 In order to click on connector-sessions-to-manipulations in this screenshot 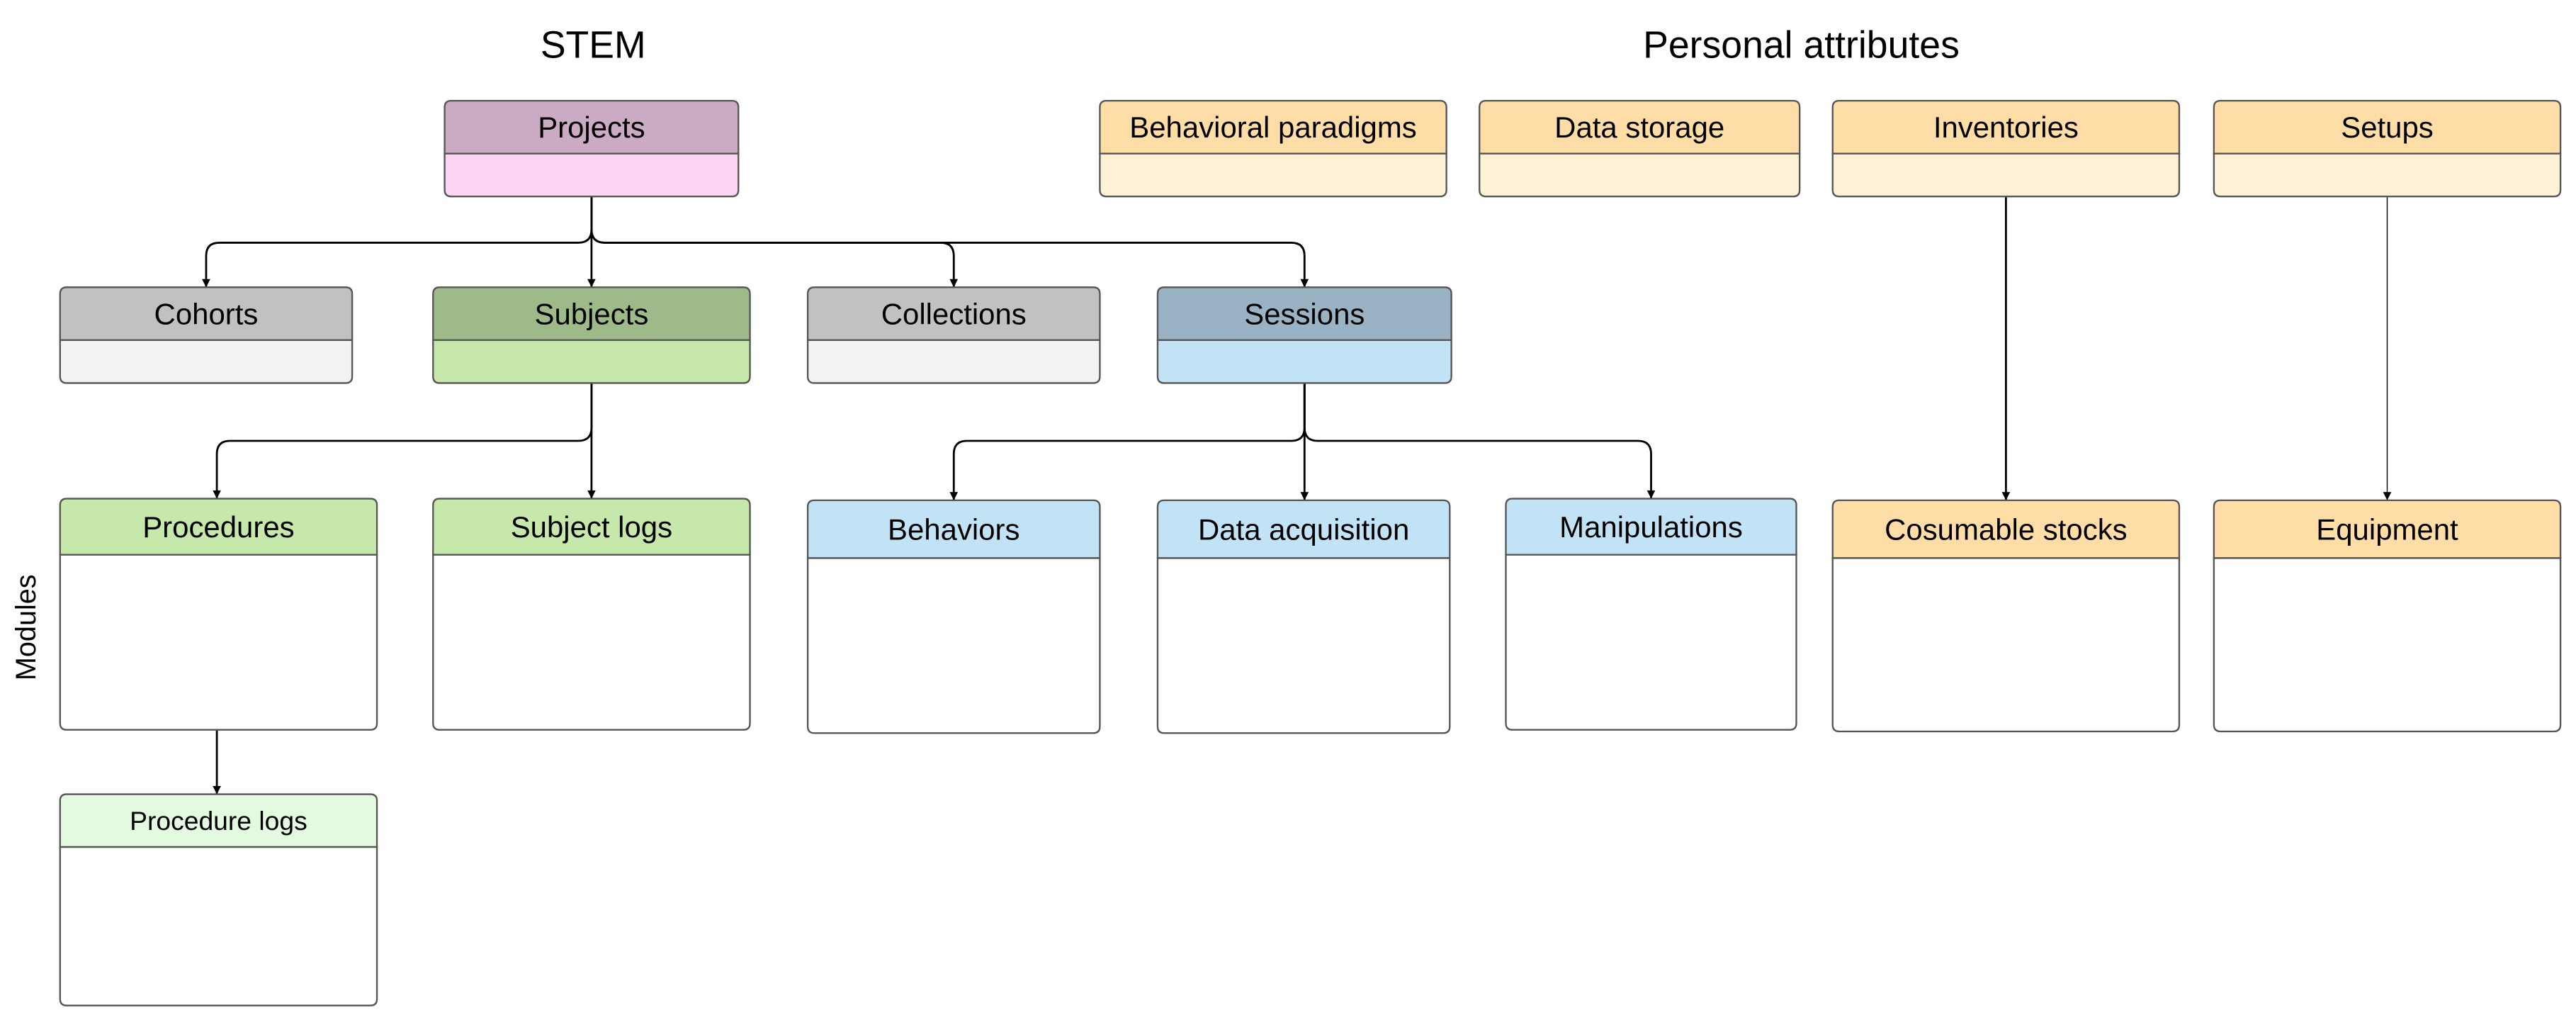, I will do `click(1479, 441)`.